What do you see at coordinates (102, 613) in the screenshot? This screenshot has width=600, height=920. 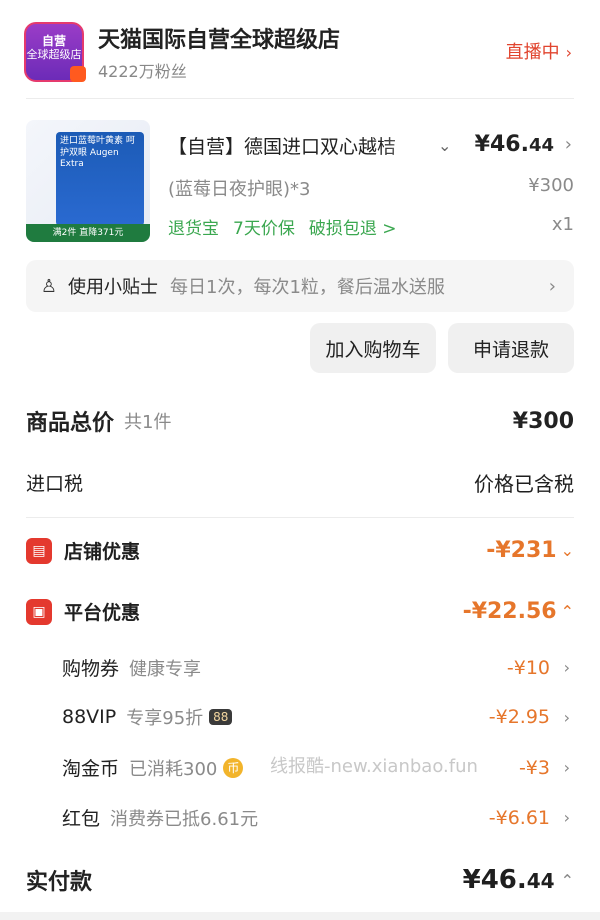 I see `platform-discount-label: 平台优惠` at bounding box center [102, 613].